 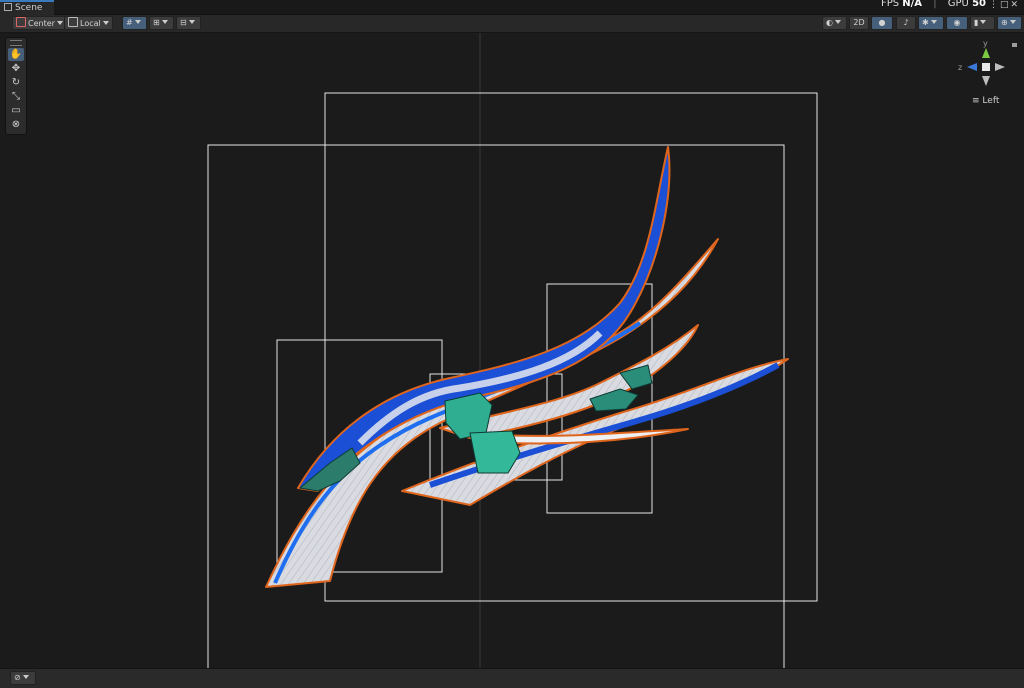 What do you see at coordinates (512, 678) in the screenshot?
I see `scene-bottom-bar: ⊘` at bounding box center [512, 678].